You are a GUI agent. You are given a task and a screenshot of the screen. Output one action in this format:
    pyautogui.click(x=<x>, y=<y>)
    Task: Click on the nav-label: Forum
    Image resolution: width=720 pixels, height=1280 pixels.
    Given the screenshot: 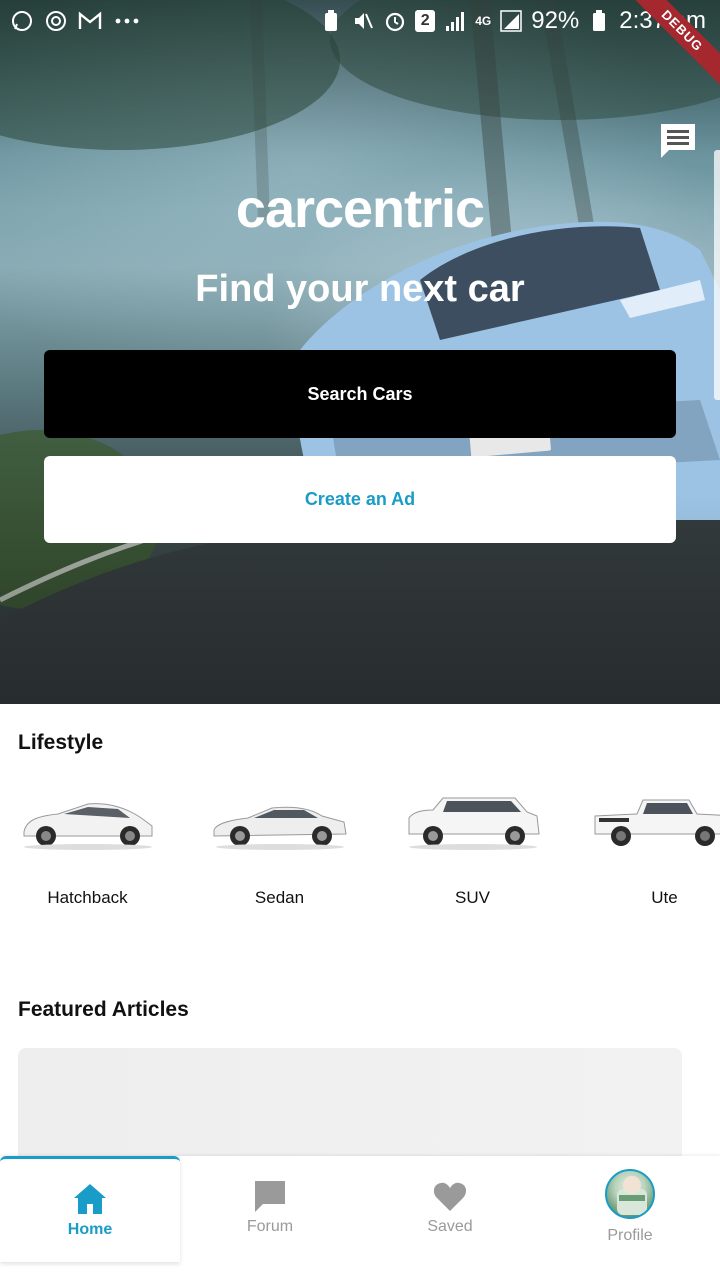 What is the action you would take?
    pyautogui.click(x=270, y=1226)
    